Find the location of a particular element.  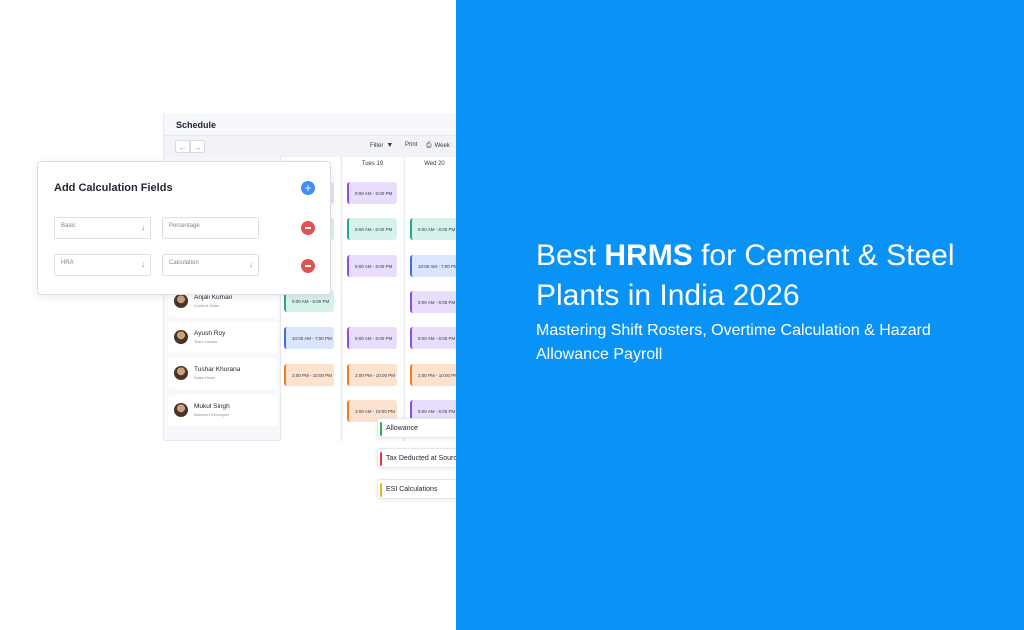

tag-label: Tax Deducted at Source is located at coordinates (423, 458).